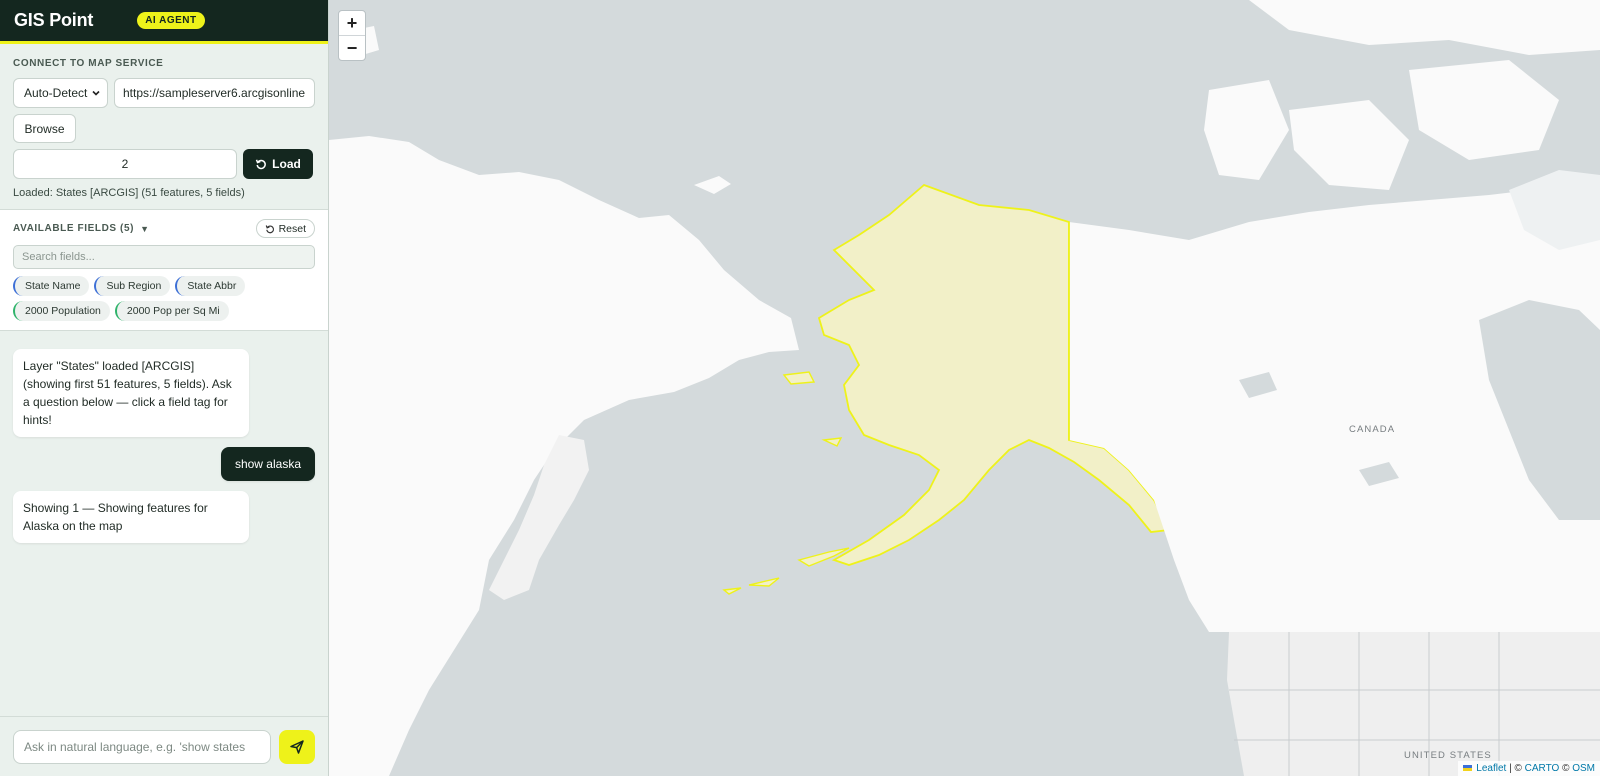  What do you see at coordinates (125, 164) in the screenshot?
I see `layer-index-input: 2` at bounding box center [125, 164].